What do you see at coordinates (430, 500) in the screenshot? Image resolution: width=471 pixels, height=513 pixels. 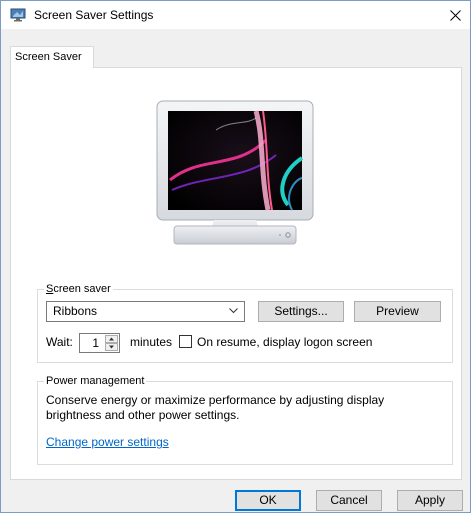 I see `apply-button: Apply` at bounding box center [430, 500].